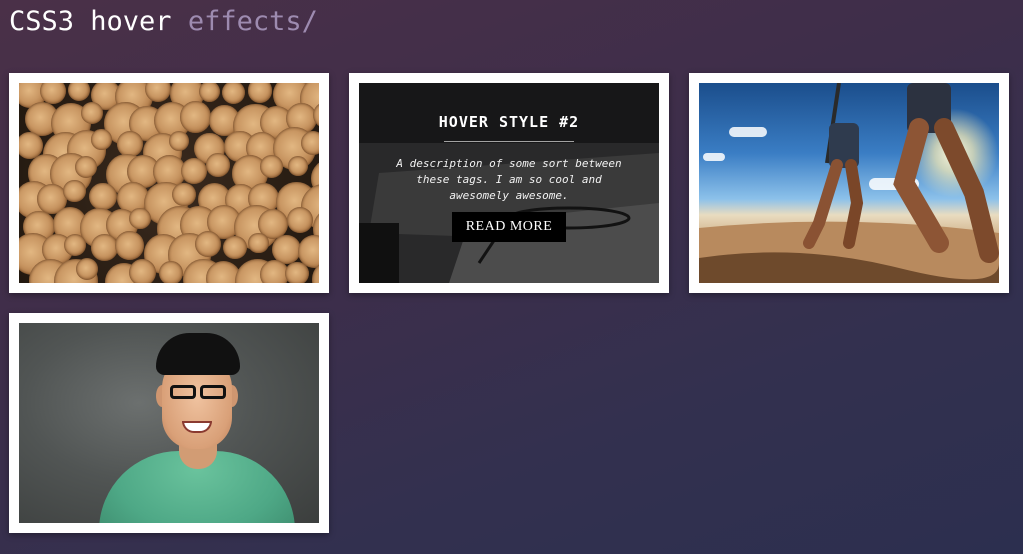  I want to click on hover-divider, so click(509, 141).